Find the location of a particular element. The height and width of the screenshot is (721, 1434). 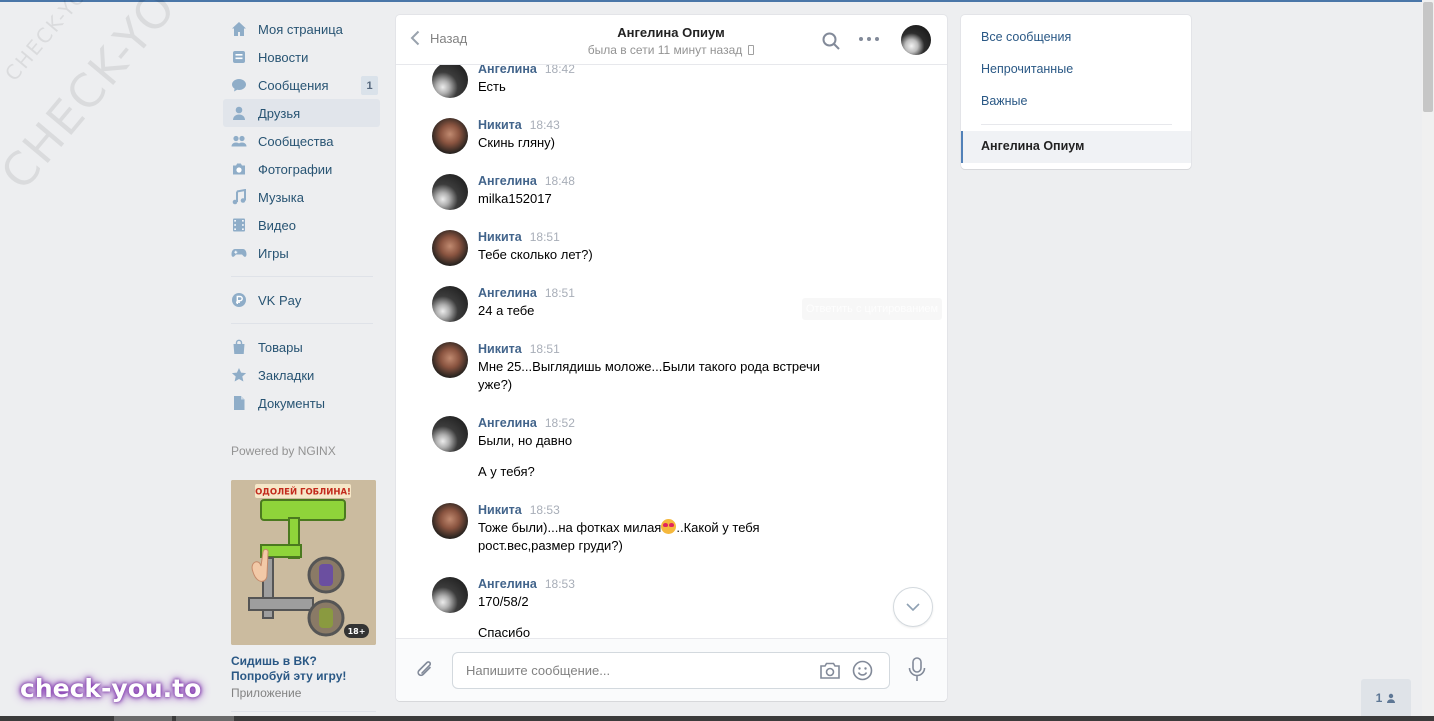

back-button: Назад is located at coordinates (438, 38).